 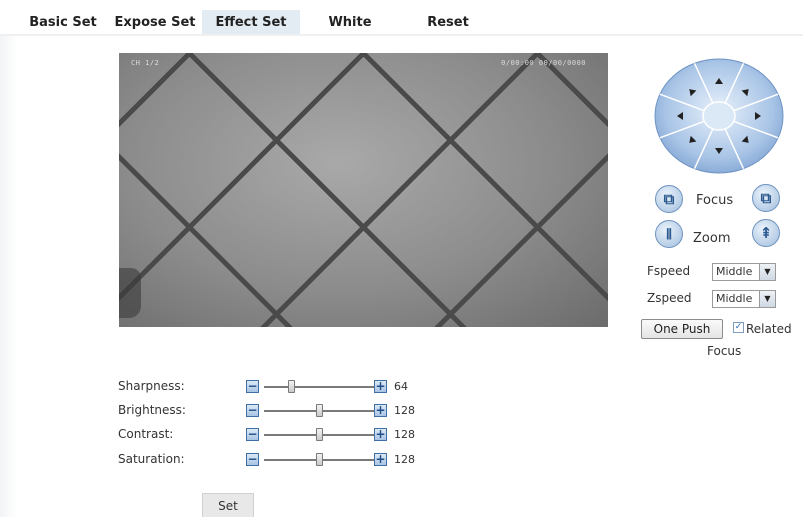 I want to click on brightness-value: 128, so click(x=404, y=410).